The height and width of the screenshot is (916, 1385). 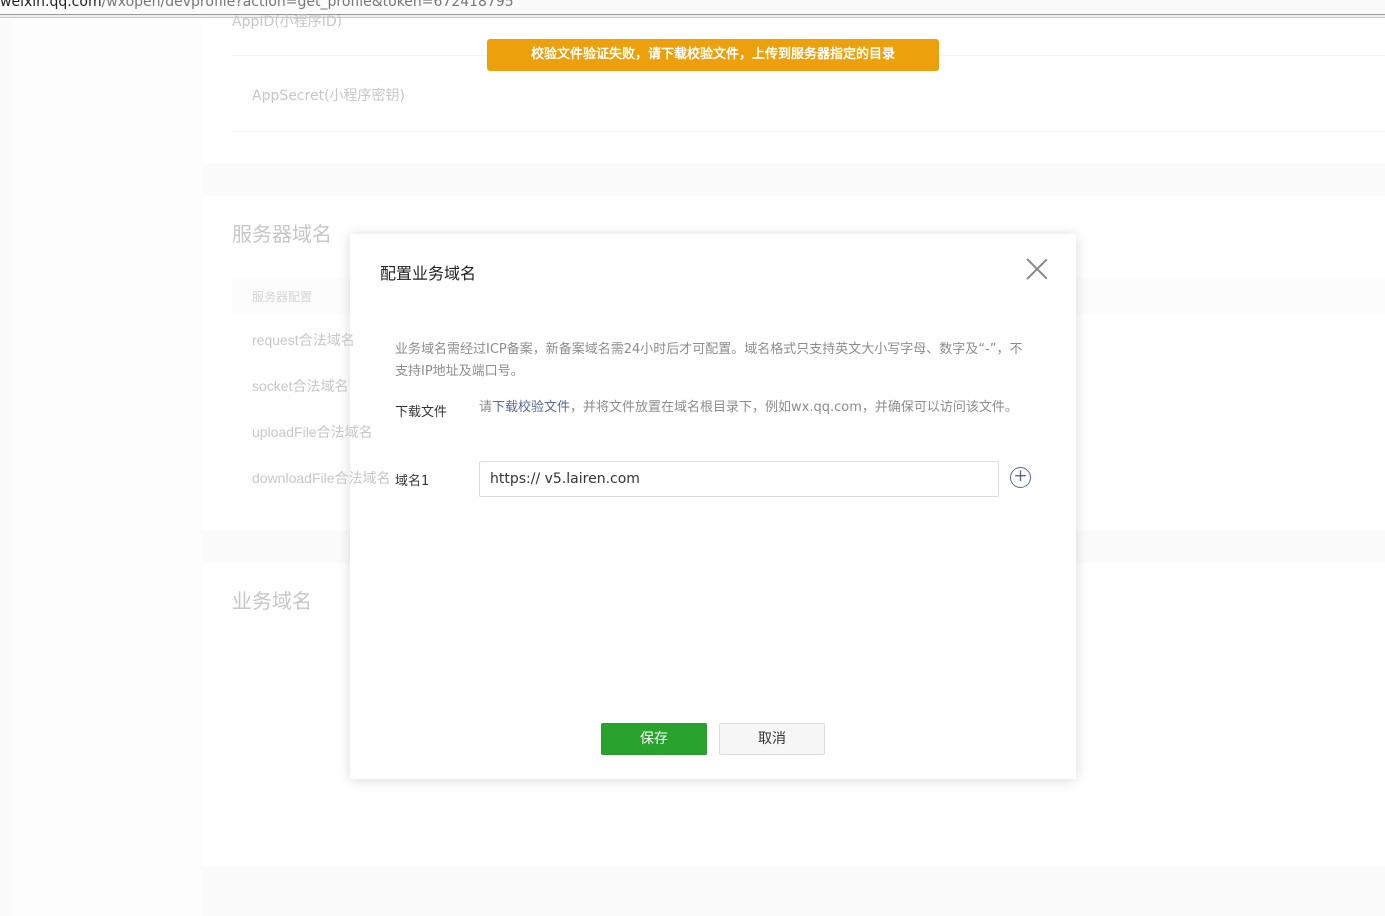 I want to click on browser-divider, so click(x=692, y=16).